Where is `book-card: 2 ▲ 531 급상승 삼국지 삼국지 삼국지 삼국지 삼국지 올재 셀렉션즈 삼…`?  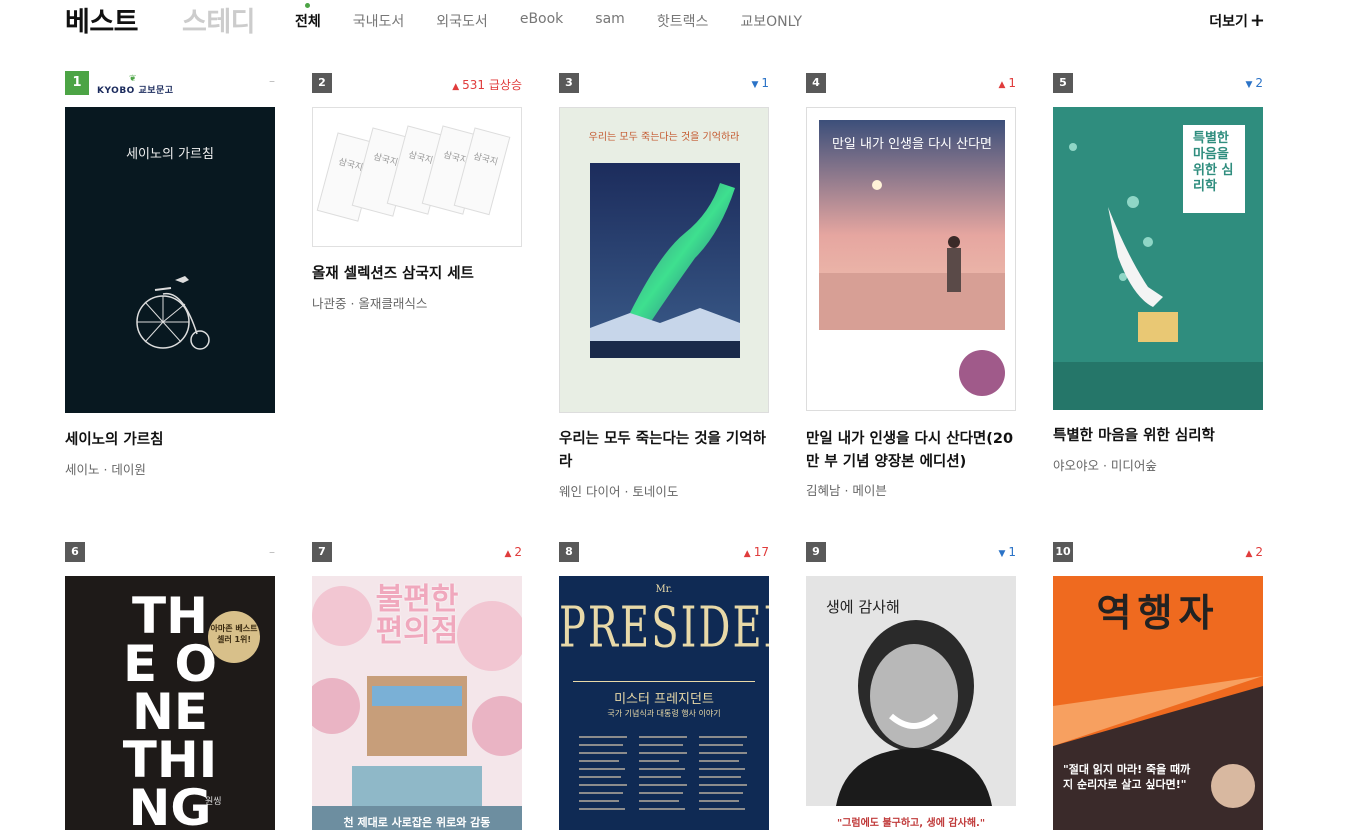 book-card: 2 ▲ 531 급상승 삼국지 삼국지 삼국지 삼국지 삼국지 올재 셀렉션즈 삼… is located at coordinates (417, 192).